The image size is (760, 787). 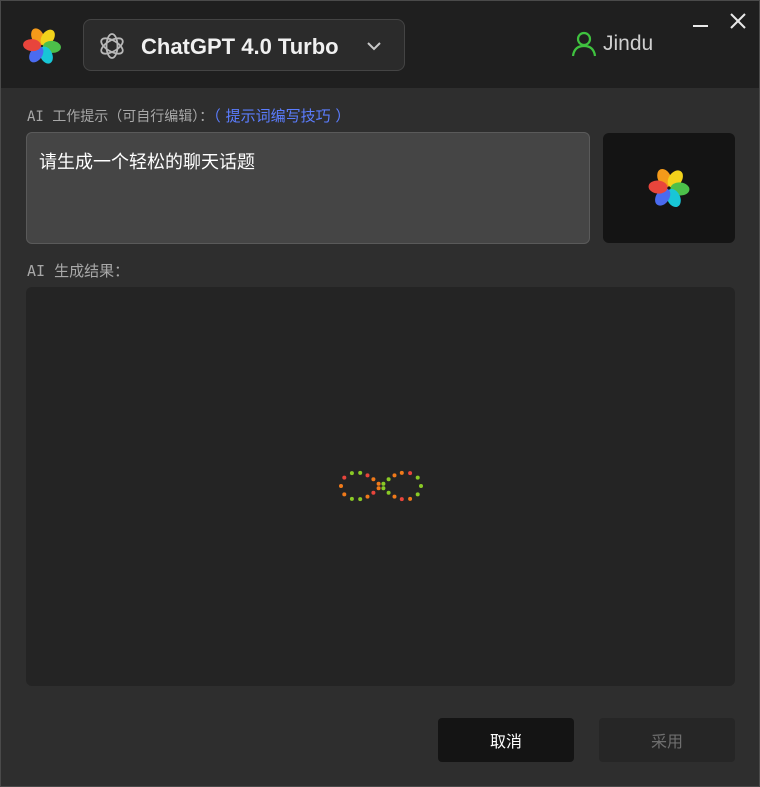 What do you see at coordinates (308, 188) in the screenshot?
I see `prompt-input: 请生成一个轻松的聊天话题` at bounding box center [308, 188].